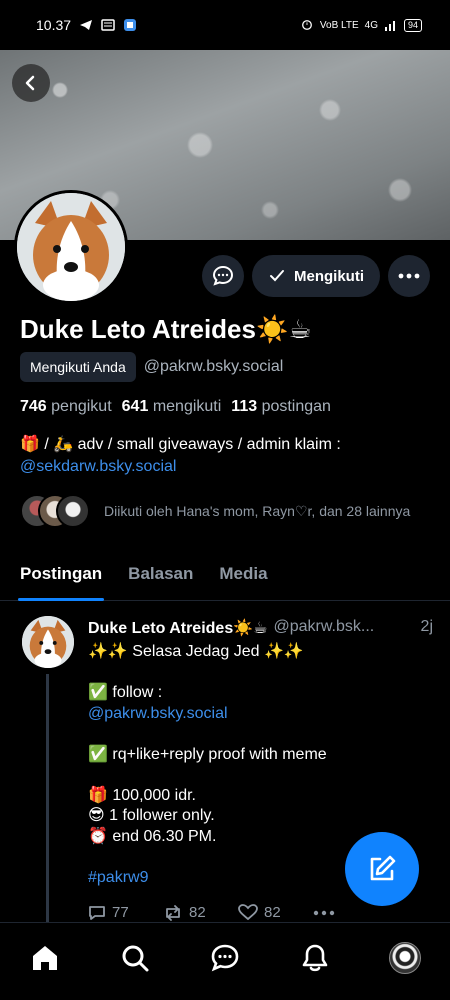 This screenshot has height=1000, width=450. Describe the element at coordinates (108, 25) in the screenshot. I see `news-icon` at that location.